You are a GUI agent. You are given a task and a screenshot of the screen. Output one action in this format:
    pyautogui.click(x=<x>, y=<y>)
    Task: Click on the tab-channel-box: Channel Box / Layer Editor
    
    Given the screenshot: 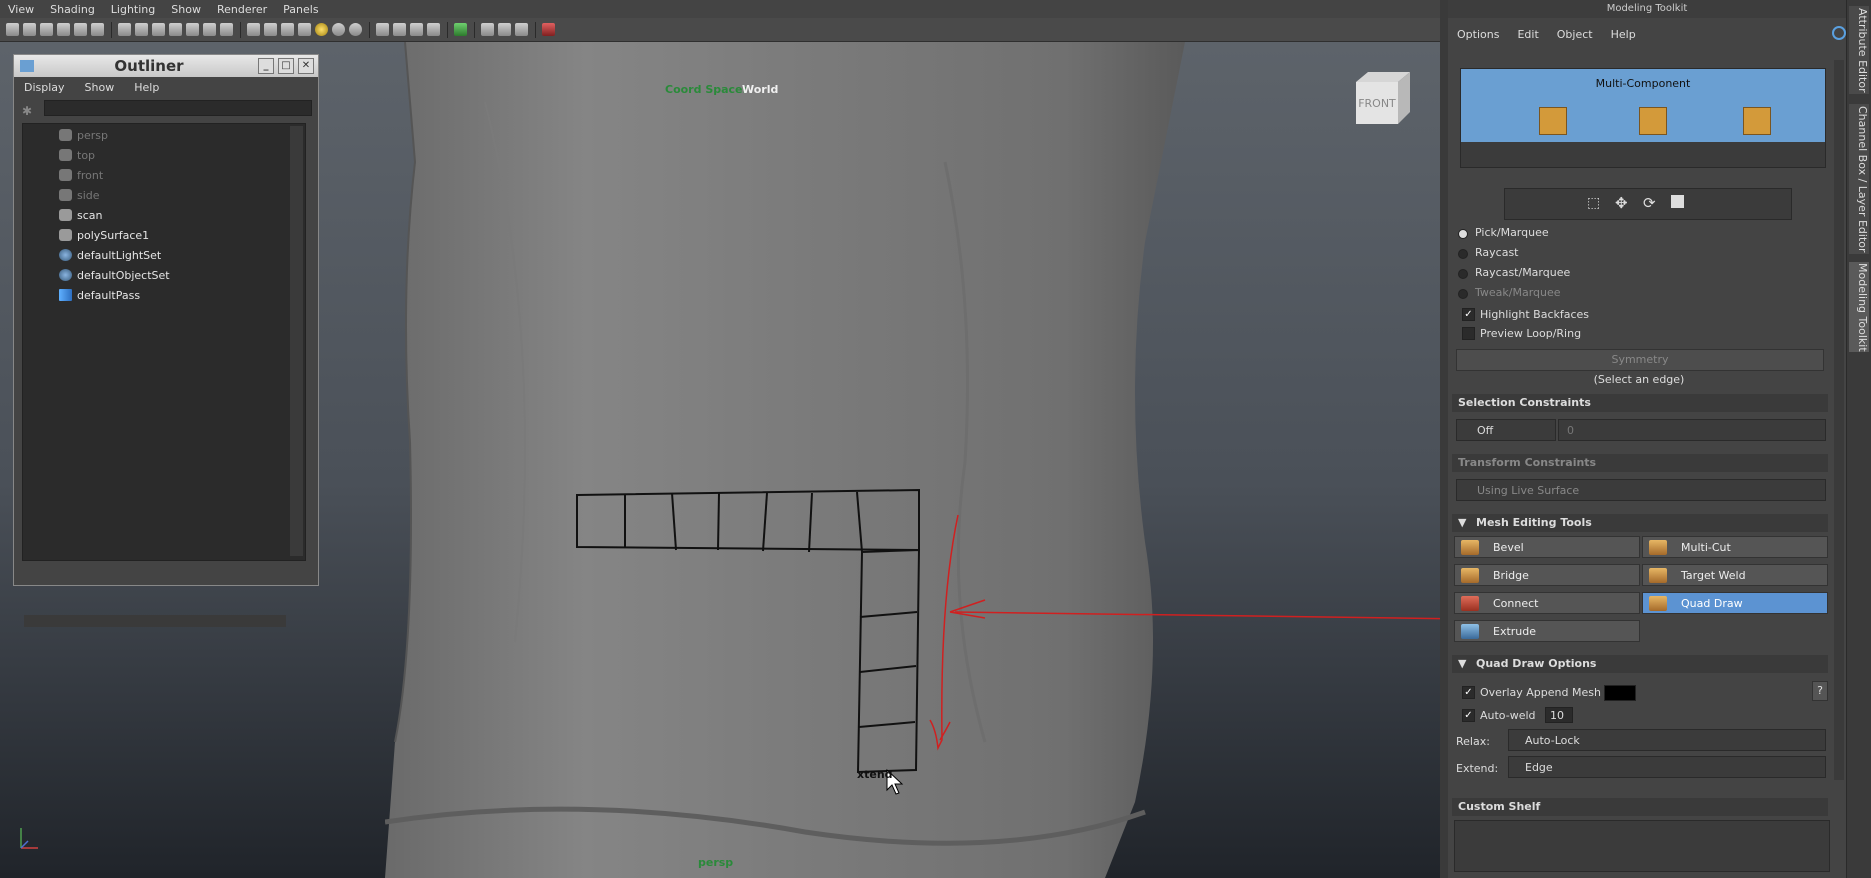 What is the action you would take?
    pyautogui.click(x=1859, y=179)
    